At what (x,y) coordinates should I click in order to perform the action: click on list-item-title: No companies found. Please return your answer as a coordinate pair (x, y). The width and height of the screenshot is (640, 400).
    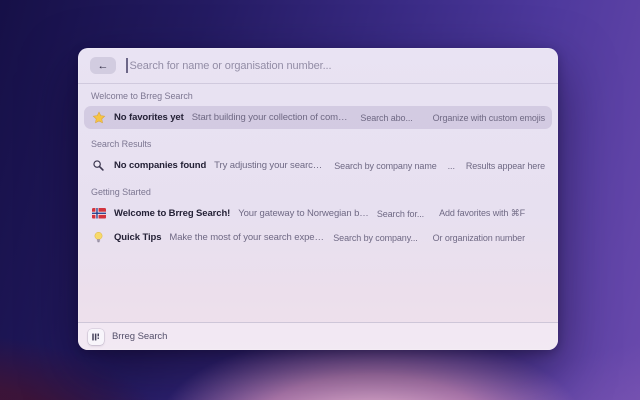
    Looking at the image, I should click on (160, 165).